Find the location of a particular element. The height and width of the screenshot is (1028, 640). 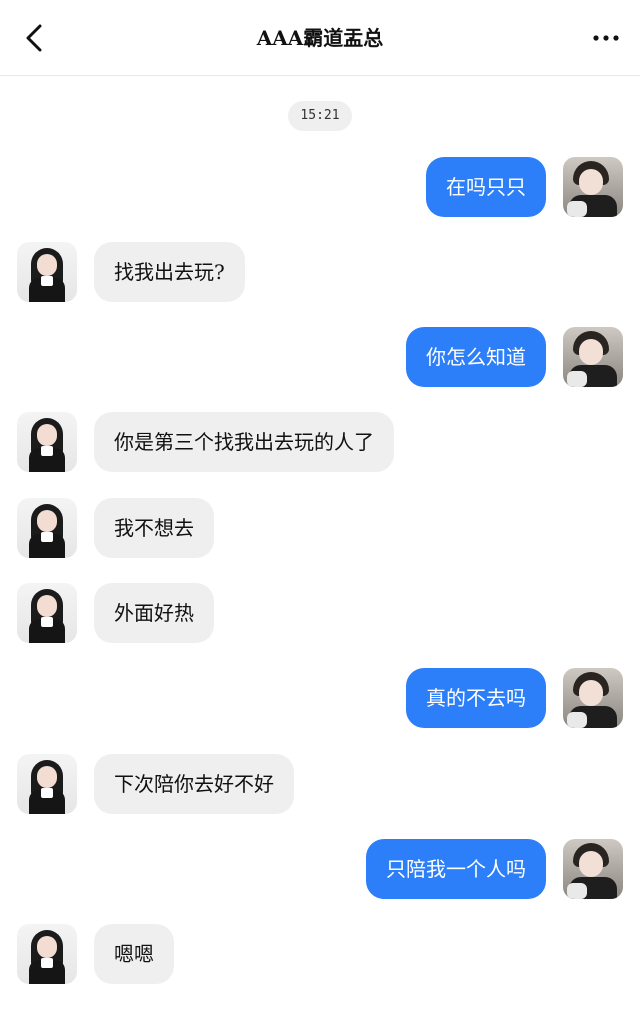

chat-title: AAA霸道盂总 is located at coordinates (320, 38).